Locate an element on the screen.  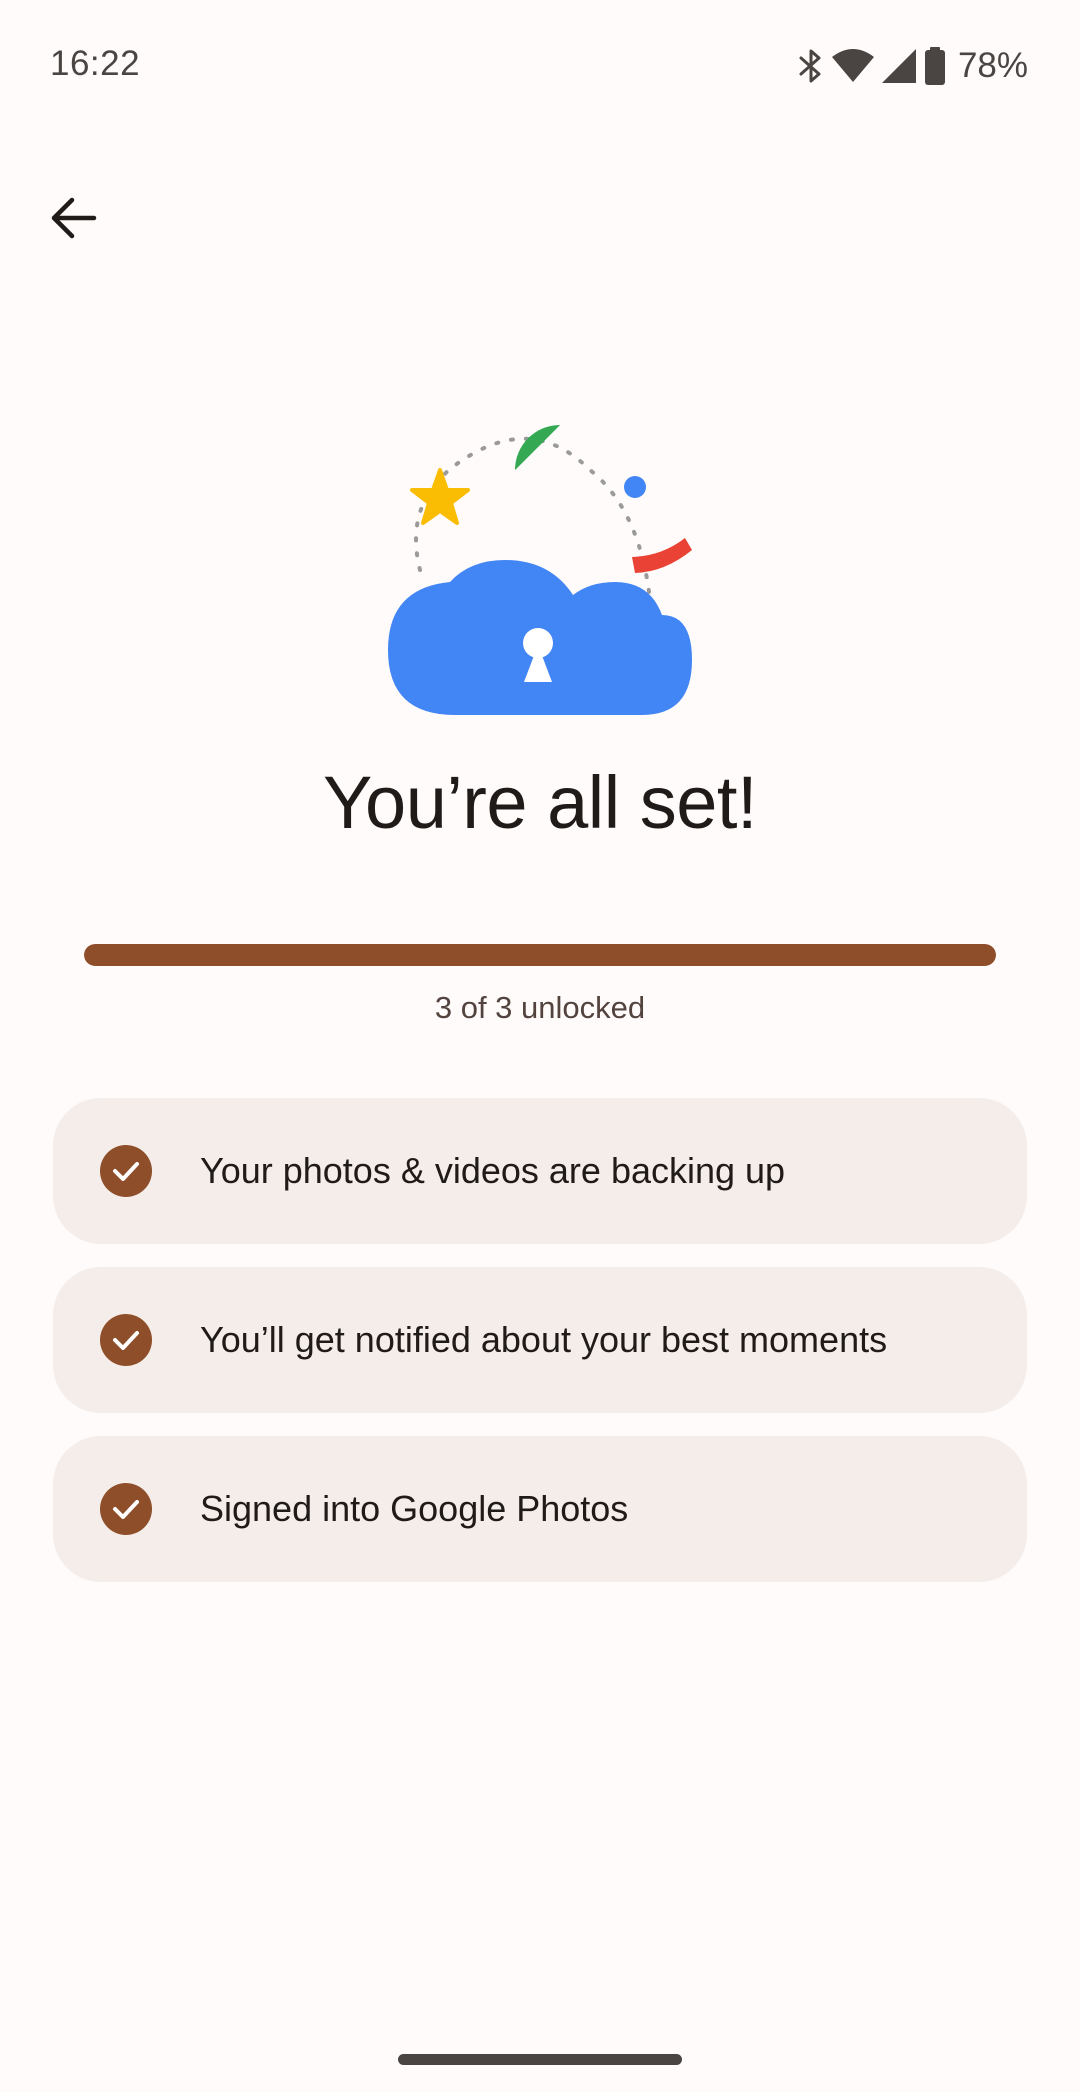
arrow-back-icon is located at coordinates (74, 220).